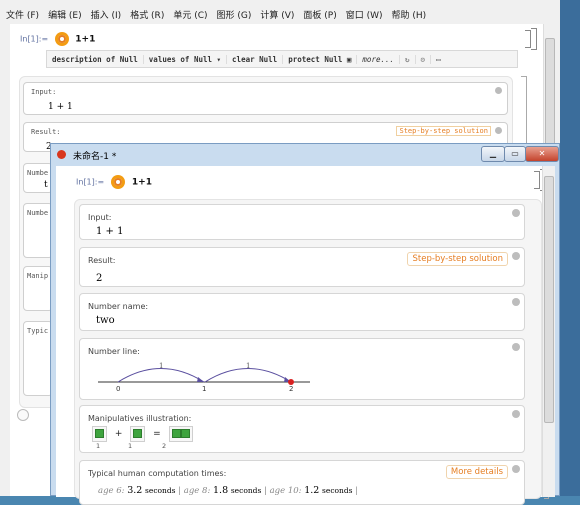 This screenshot has height=505, width=580. I want to click on desktop-strip, so click(570, 248).